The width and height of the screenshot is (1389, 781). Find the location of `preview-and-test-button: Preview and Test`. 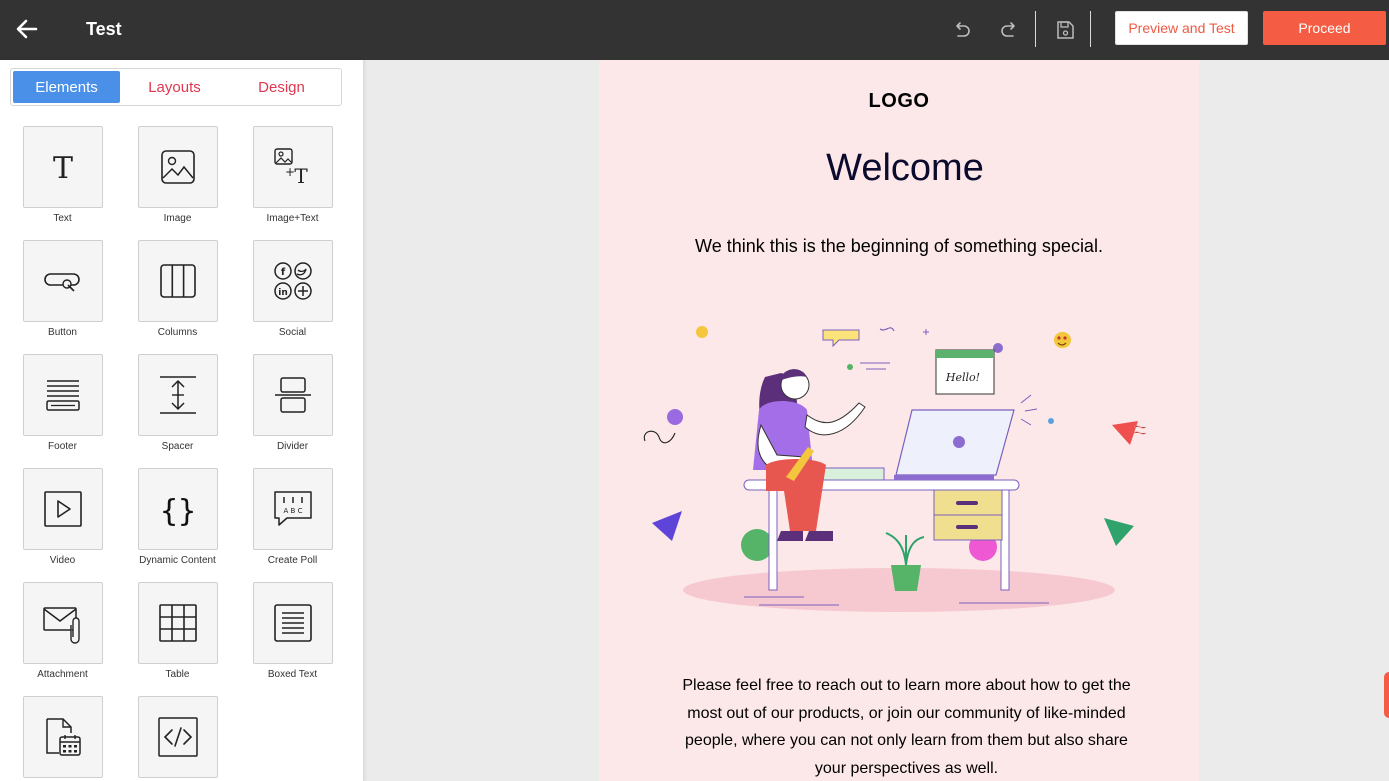

preview-and-test-button: Preview and Test is located at coordinates (1181, 28).